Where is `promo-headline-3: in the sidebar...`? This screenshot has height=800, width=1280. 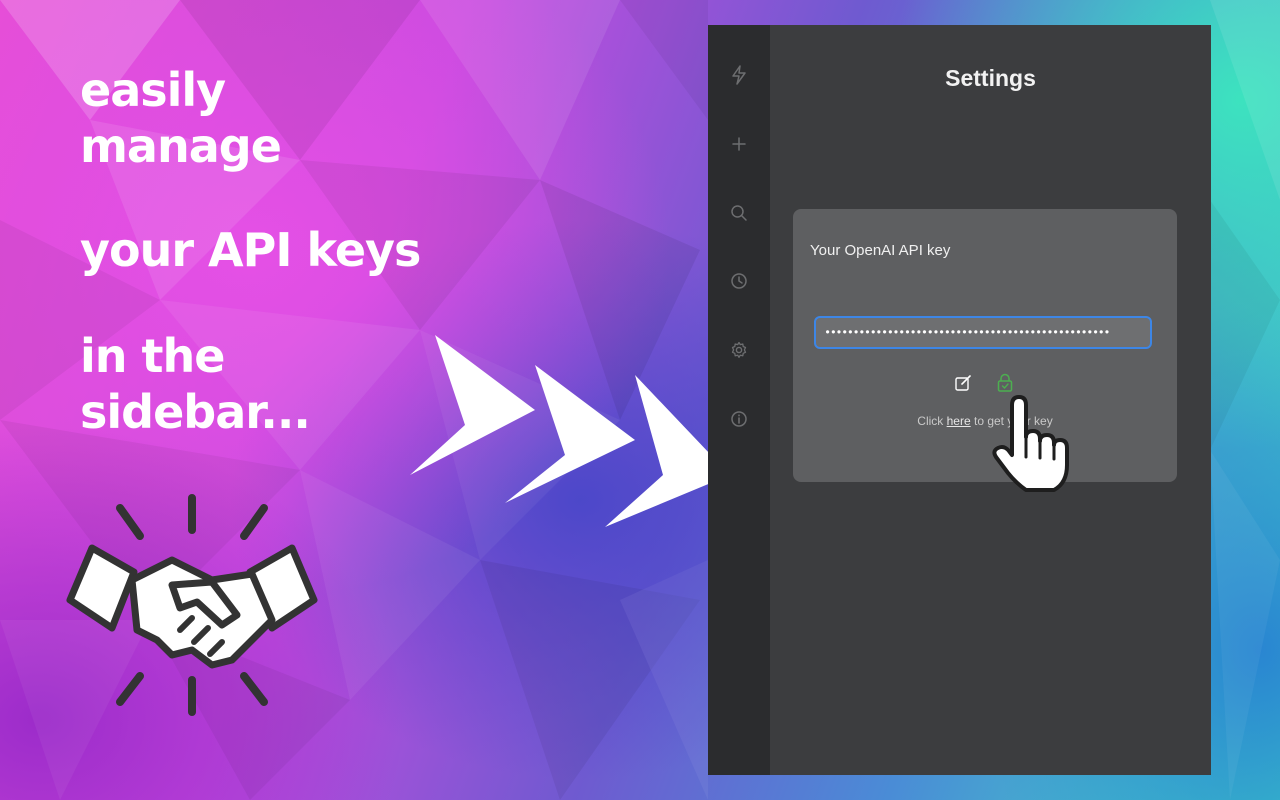 promo-headline-3: in the sidebar... is located at coordinates (195, 384).